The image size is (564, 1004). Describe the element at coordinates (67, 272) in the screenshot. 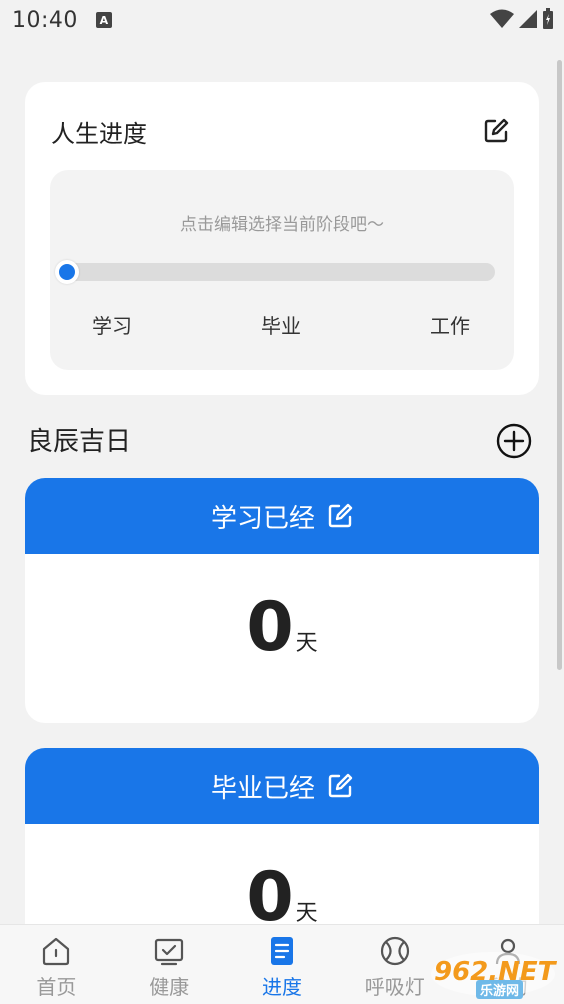

I see `progress-slider-knob` at that location.